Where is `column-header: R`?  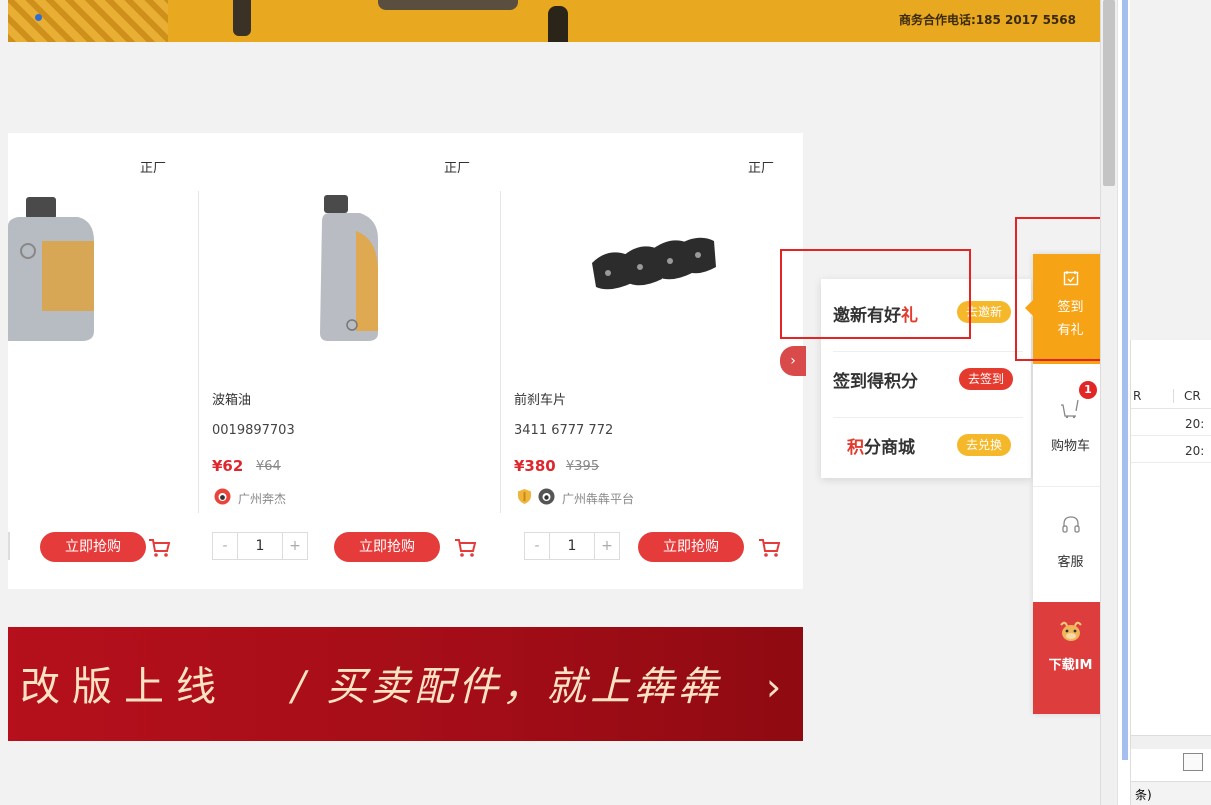 column-header: R is located at coordinates (1137, 396).